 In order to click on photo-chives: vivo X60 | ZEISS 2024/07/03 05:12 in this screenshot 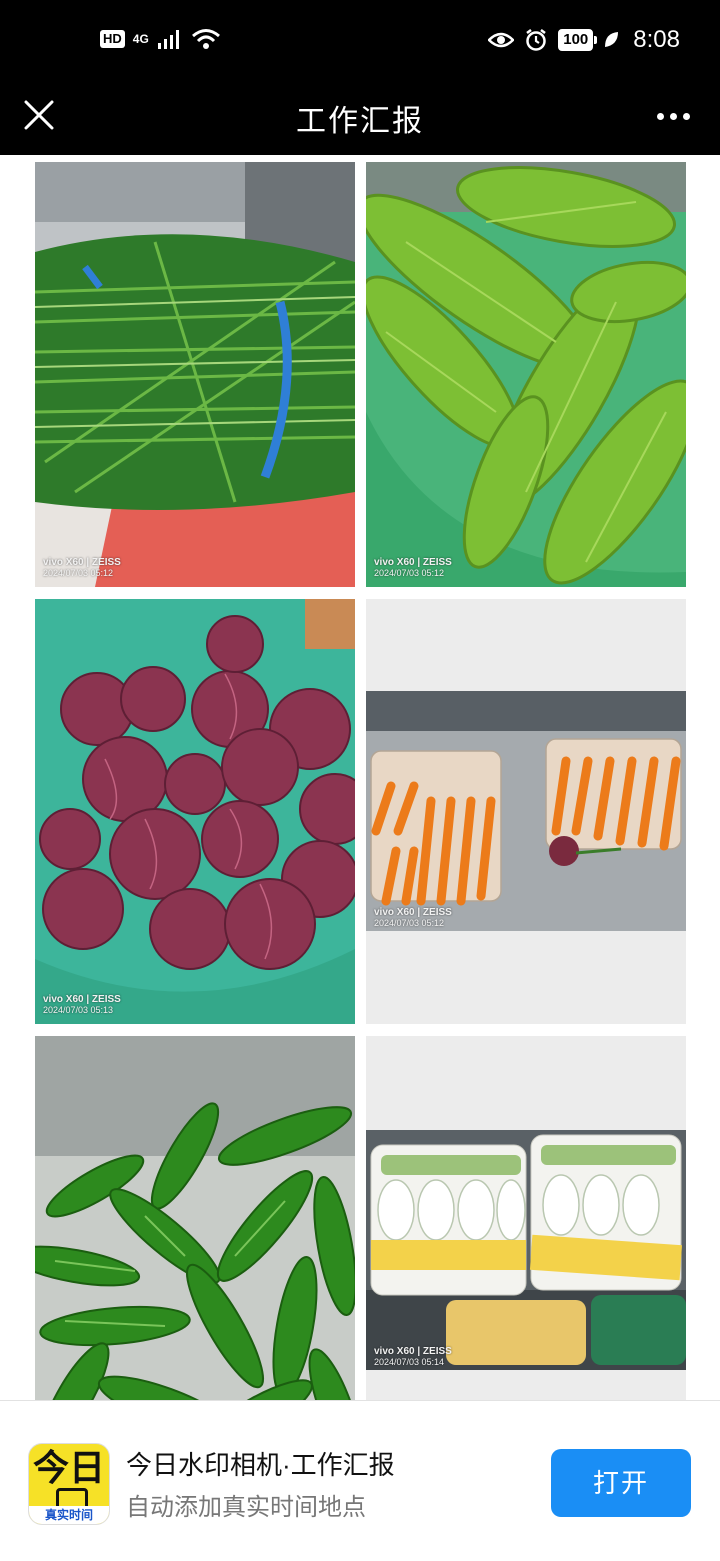, I will do `click(195, 374)`.